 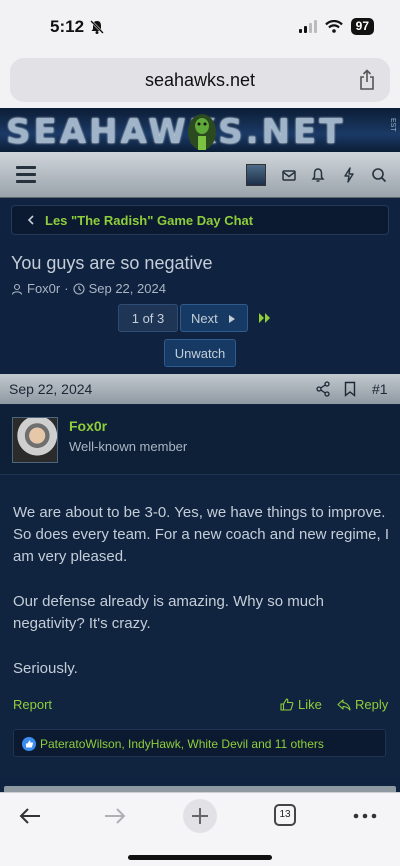 What do you see at coordinates (318, 175) in the screenshot?
I see `bell-icon` at bounding box center [318, 175].